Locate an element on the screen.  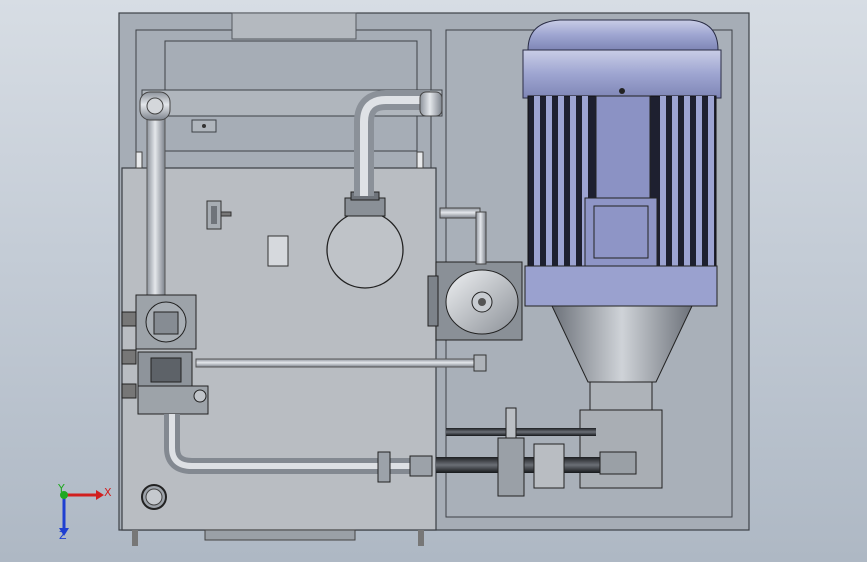
z-axis-label: Z is located at coordinates (63, 535).